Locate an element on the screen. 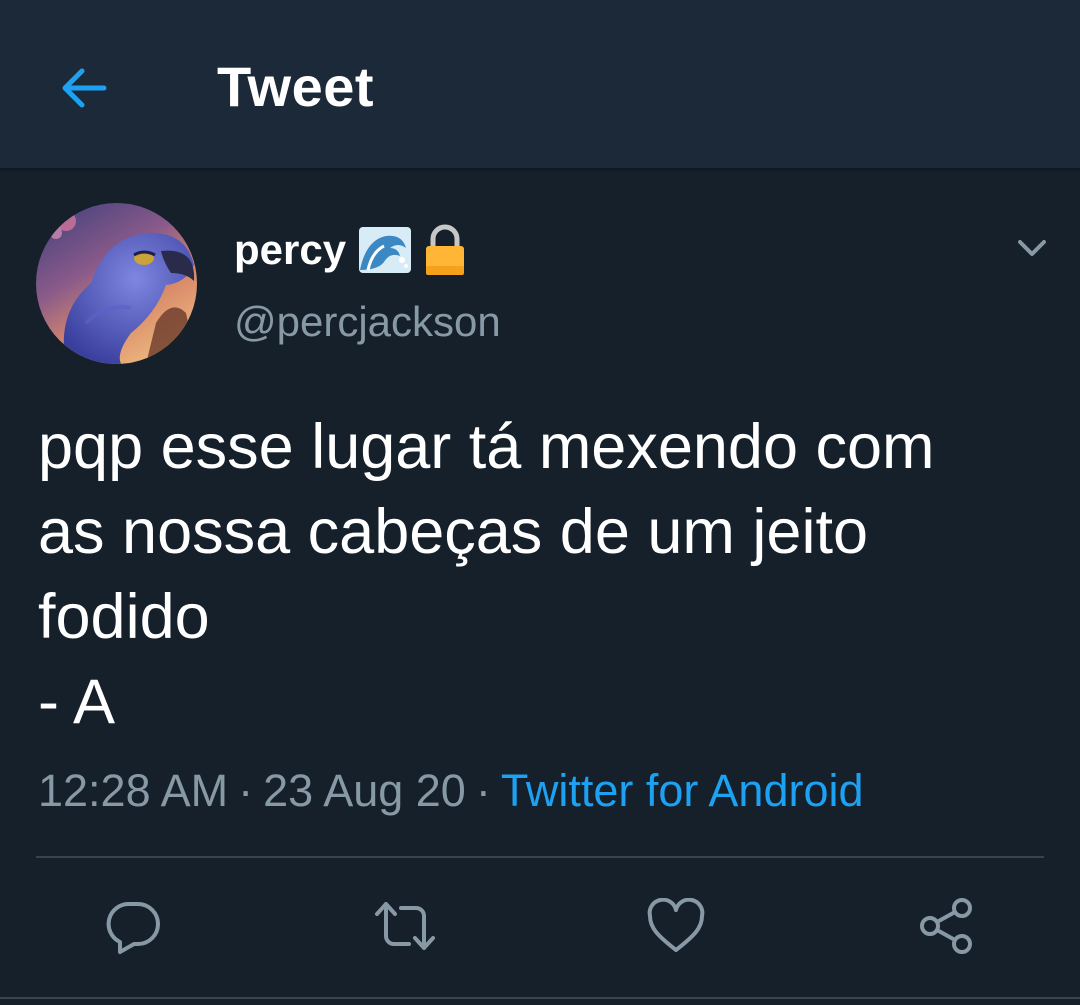 Image resolution: width=1080 pixels, height=1005 pixels. reply-button is located at coordinates (134, 926).